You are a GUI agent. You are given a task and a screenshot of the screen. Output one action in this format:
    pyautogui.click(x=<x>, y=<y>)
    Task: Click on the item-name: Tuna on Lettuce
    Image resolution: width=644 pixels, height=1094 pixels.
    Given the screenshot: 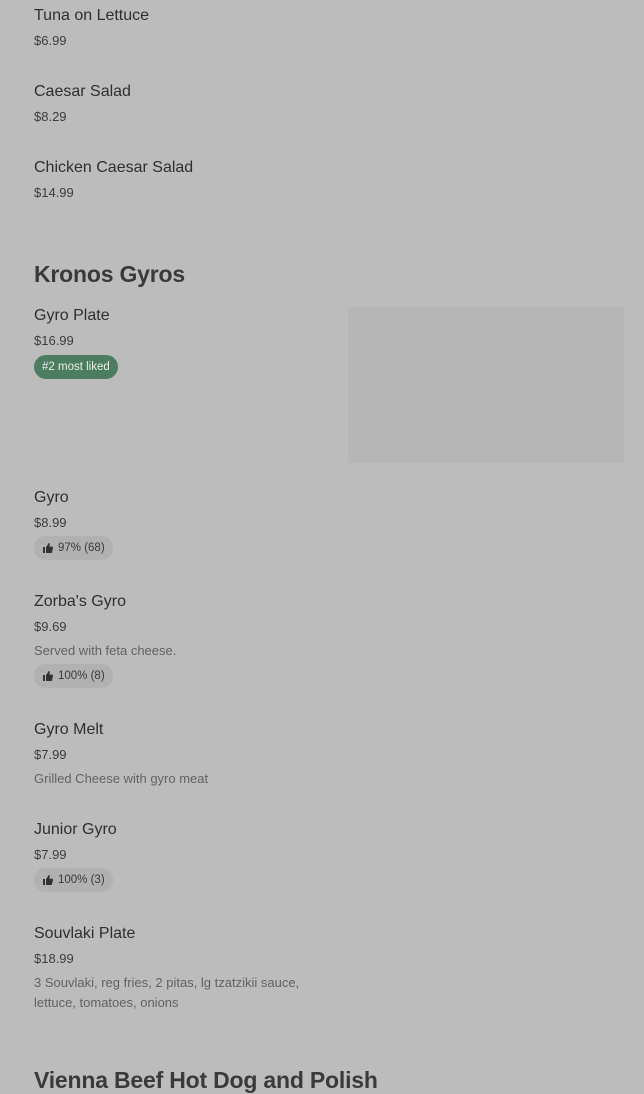 What is the action you would take?
    pyautogui.click(x=92, y=15)
    